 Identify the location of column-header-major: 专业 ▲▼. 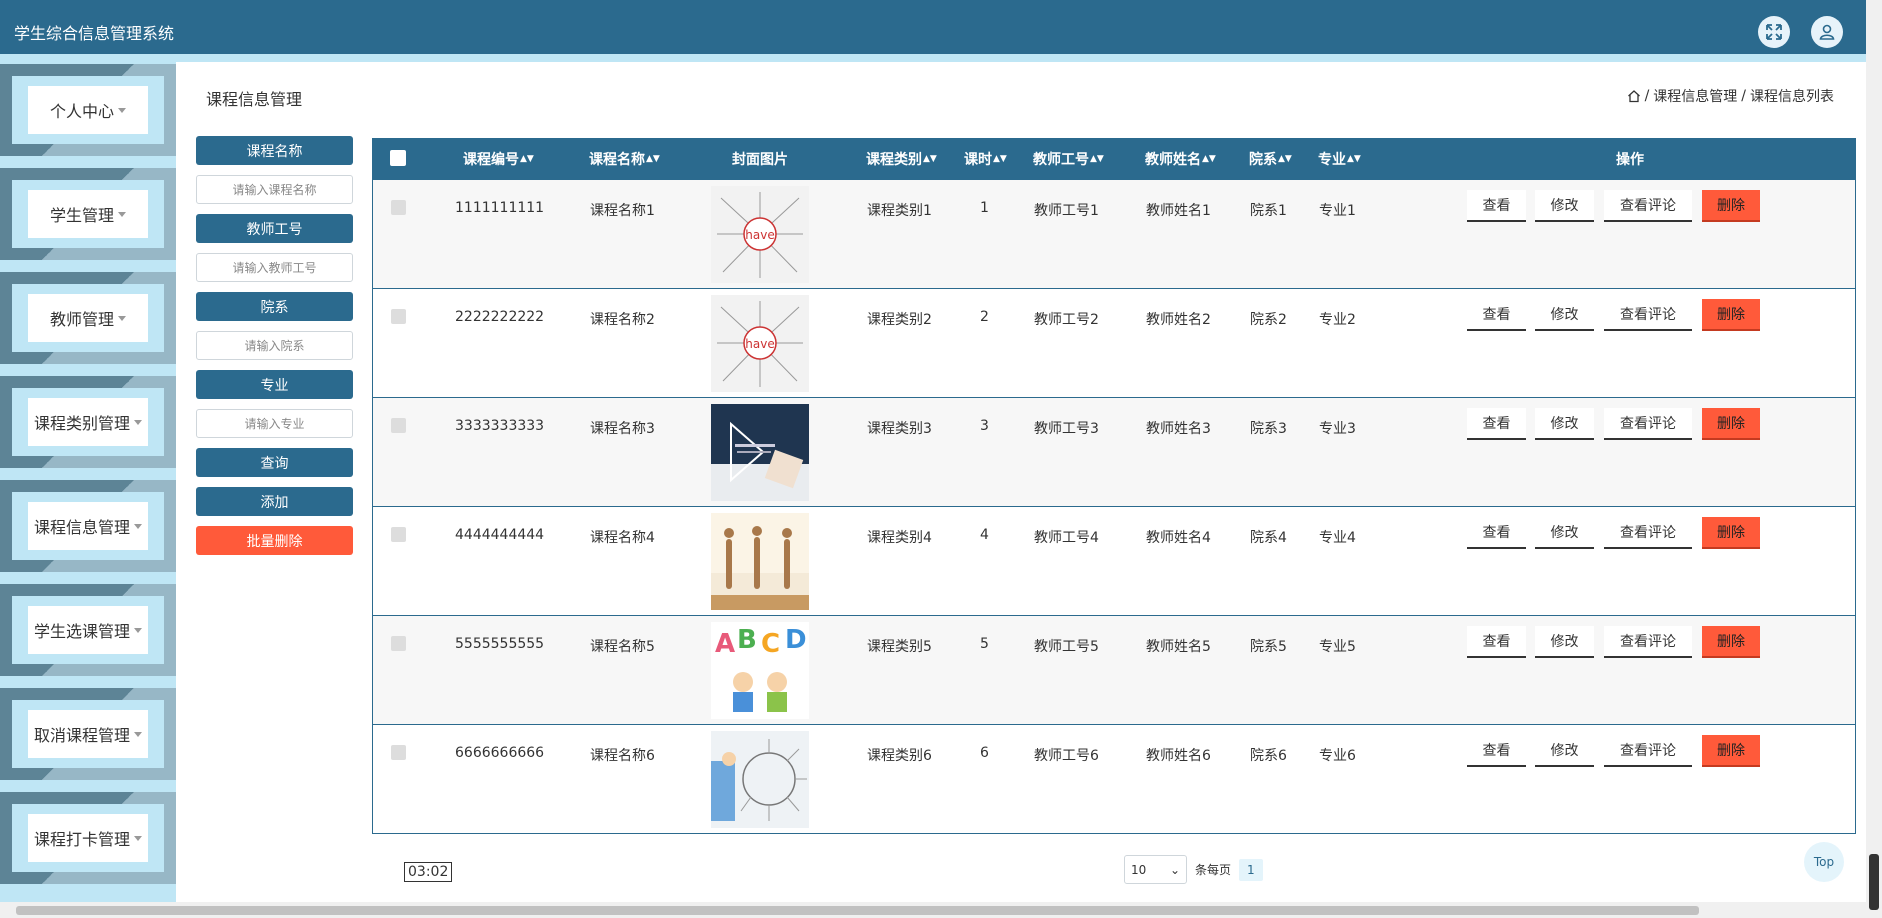
(1339, 159).